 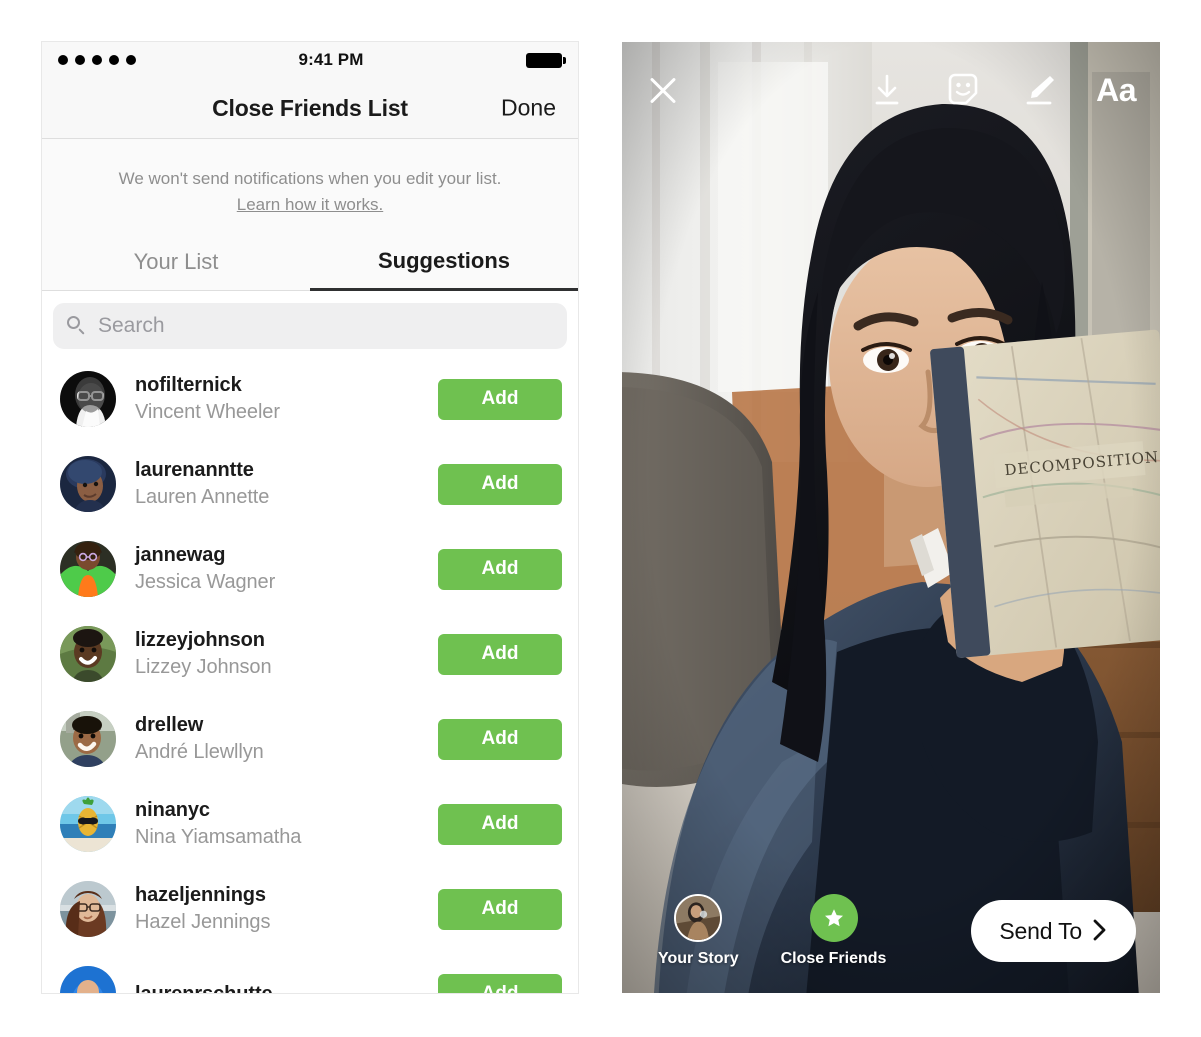 What do you see at coordinates (207, 412) in the screenshot?
I see `full-name: Vincent Wheeler` at bounding box center [207, 412].